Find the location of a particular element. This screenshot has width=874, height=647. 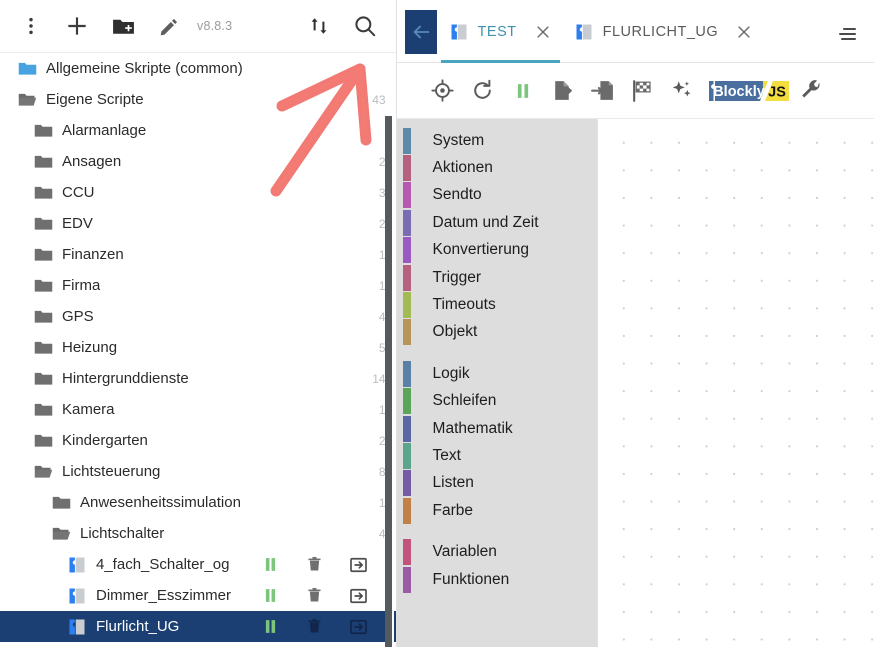

js-badge-label: JS is located at coordinates (777, 92).